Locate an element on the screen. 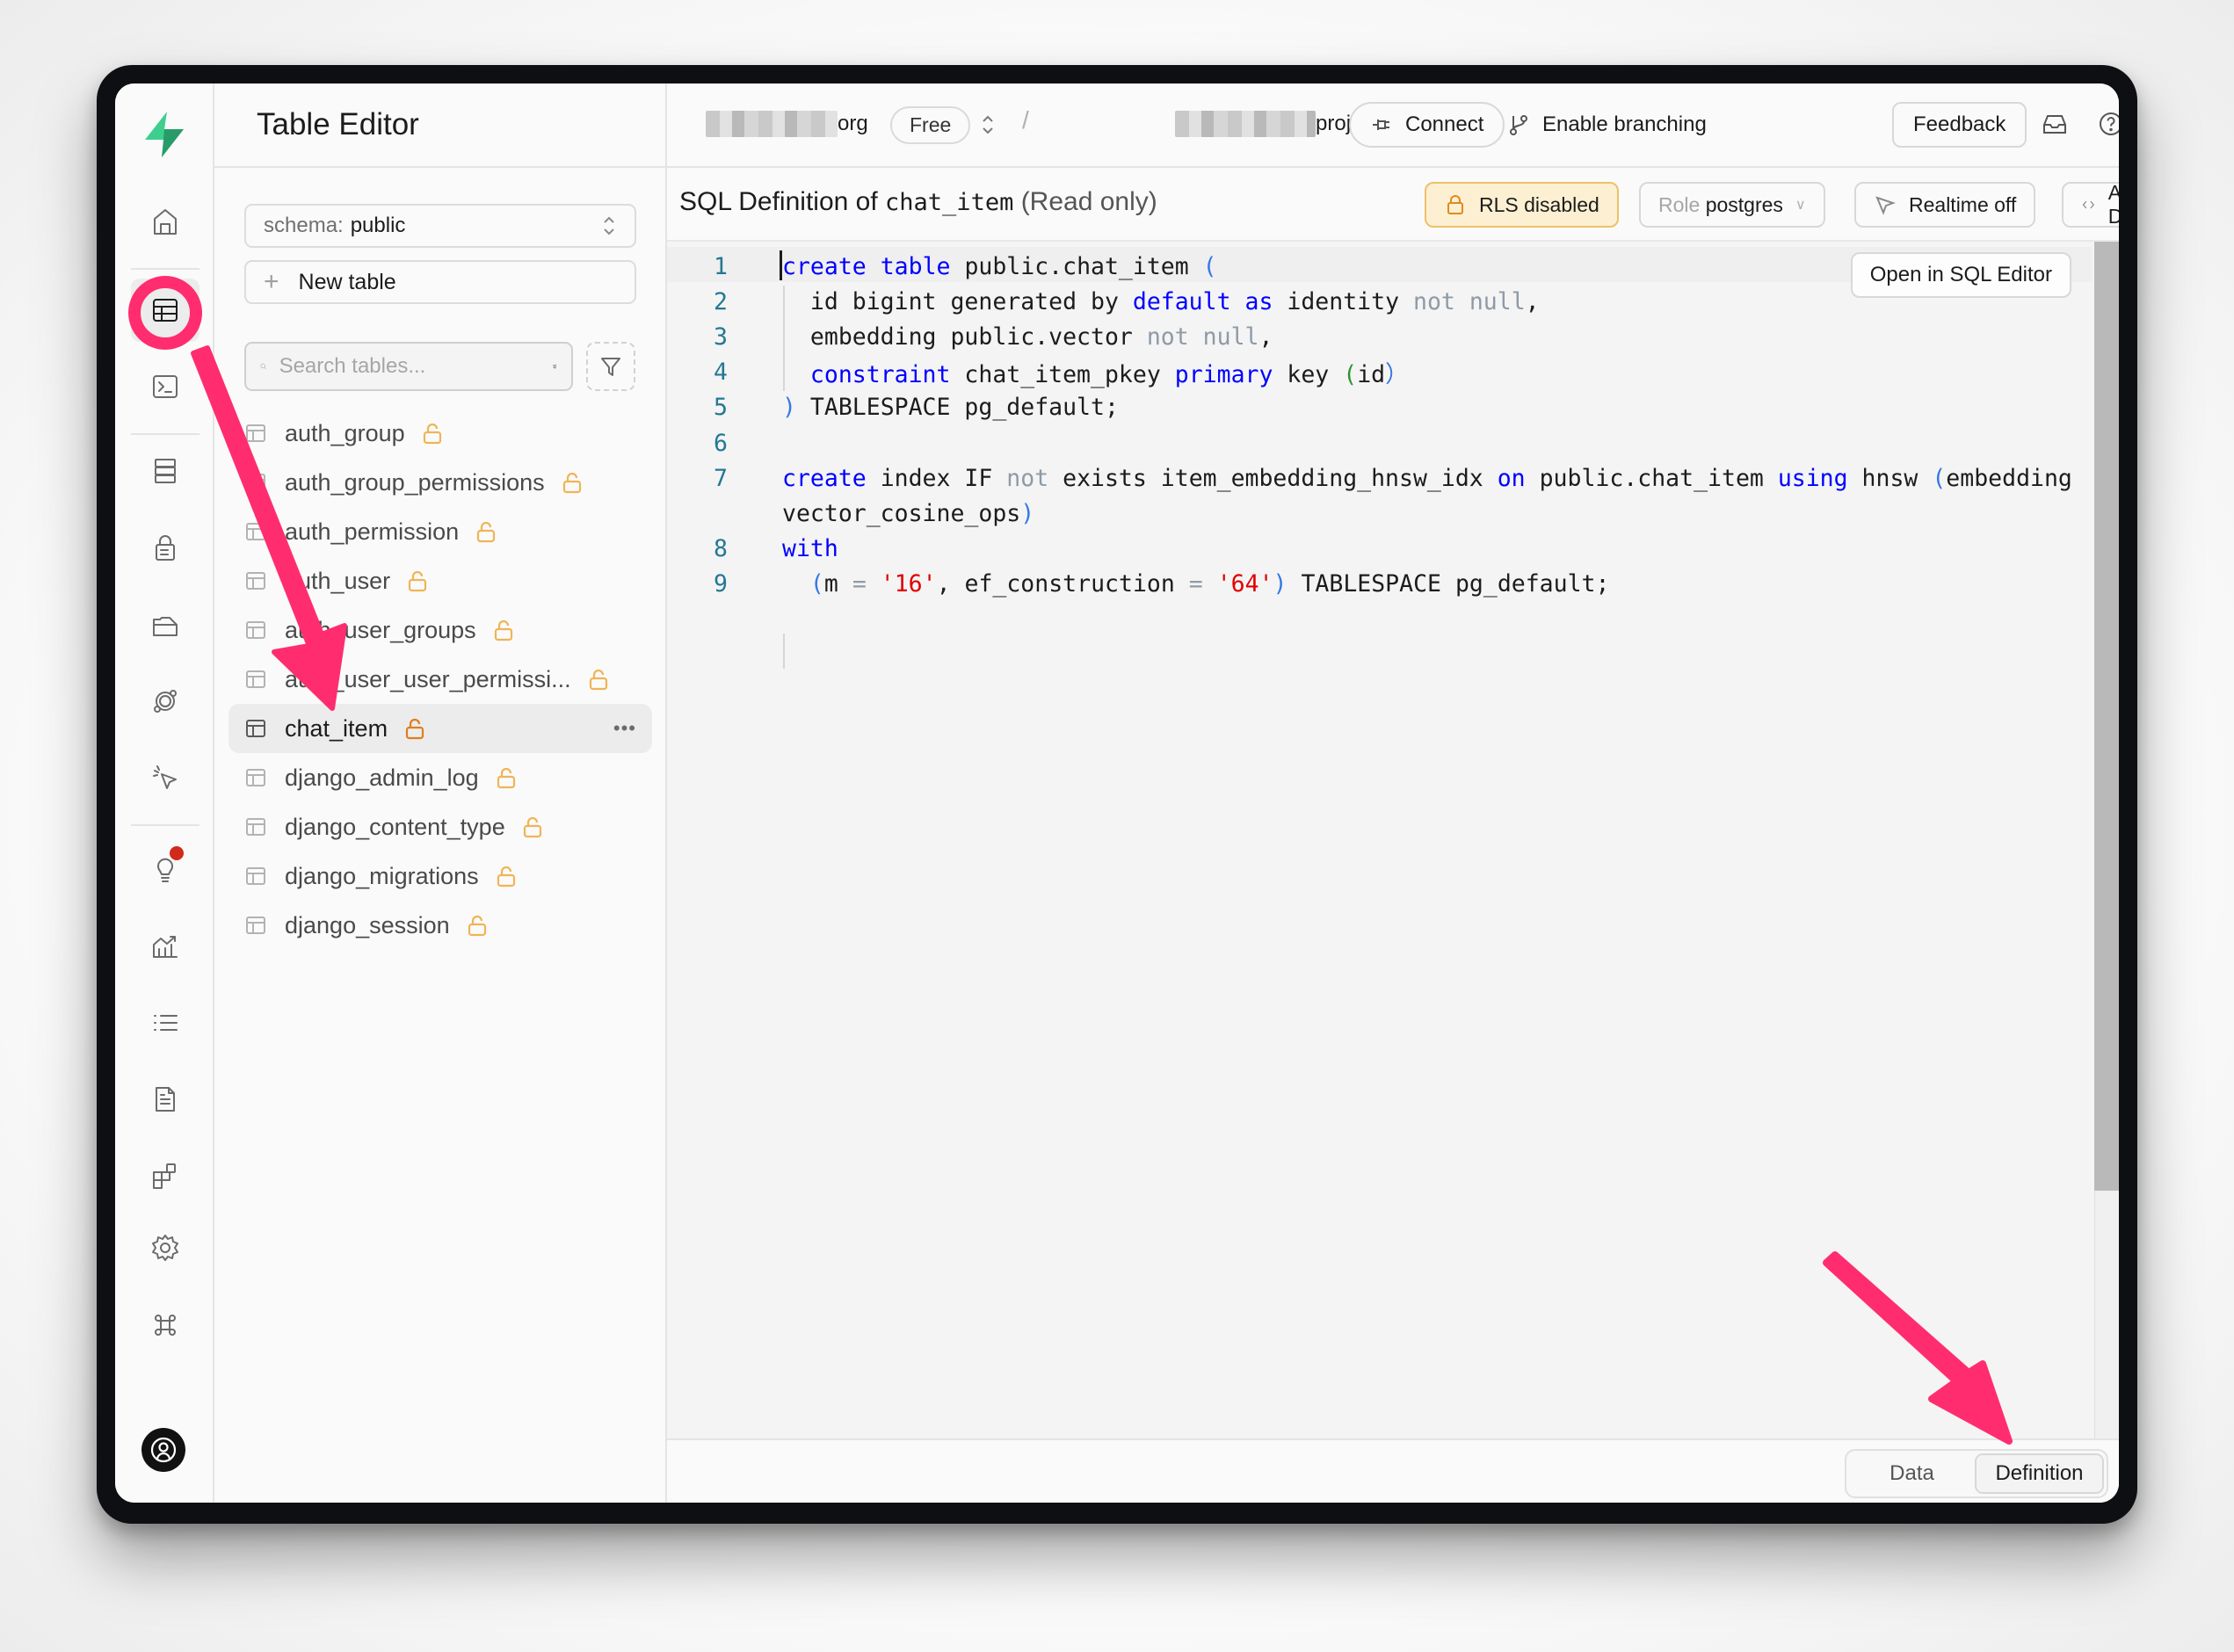  user-avatar is located at coordinates (163, 1450).